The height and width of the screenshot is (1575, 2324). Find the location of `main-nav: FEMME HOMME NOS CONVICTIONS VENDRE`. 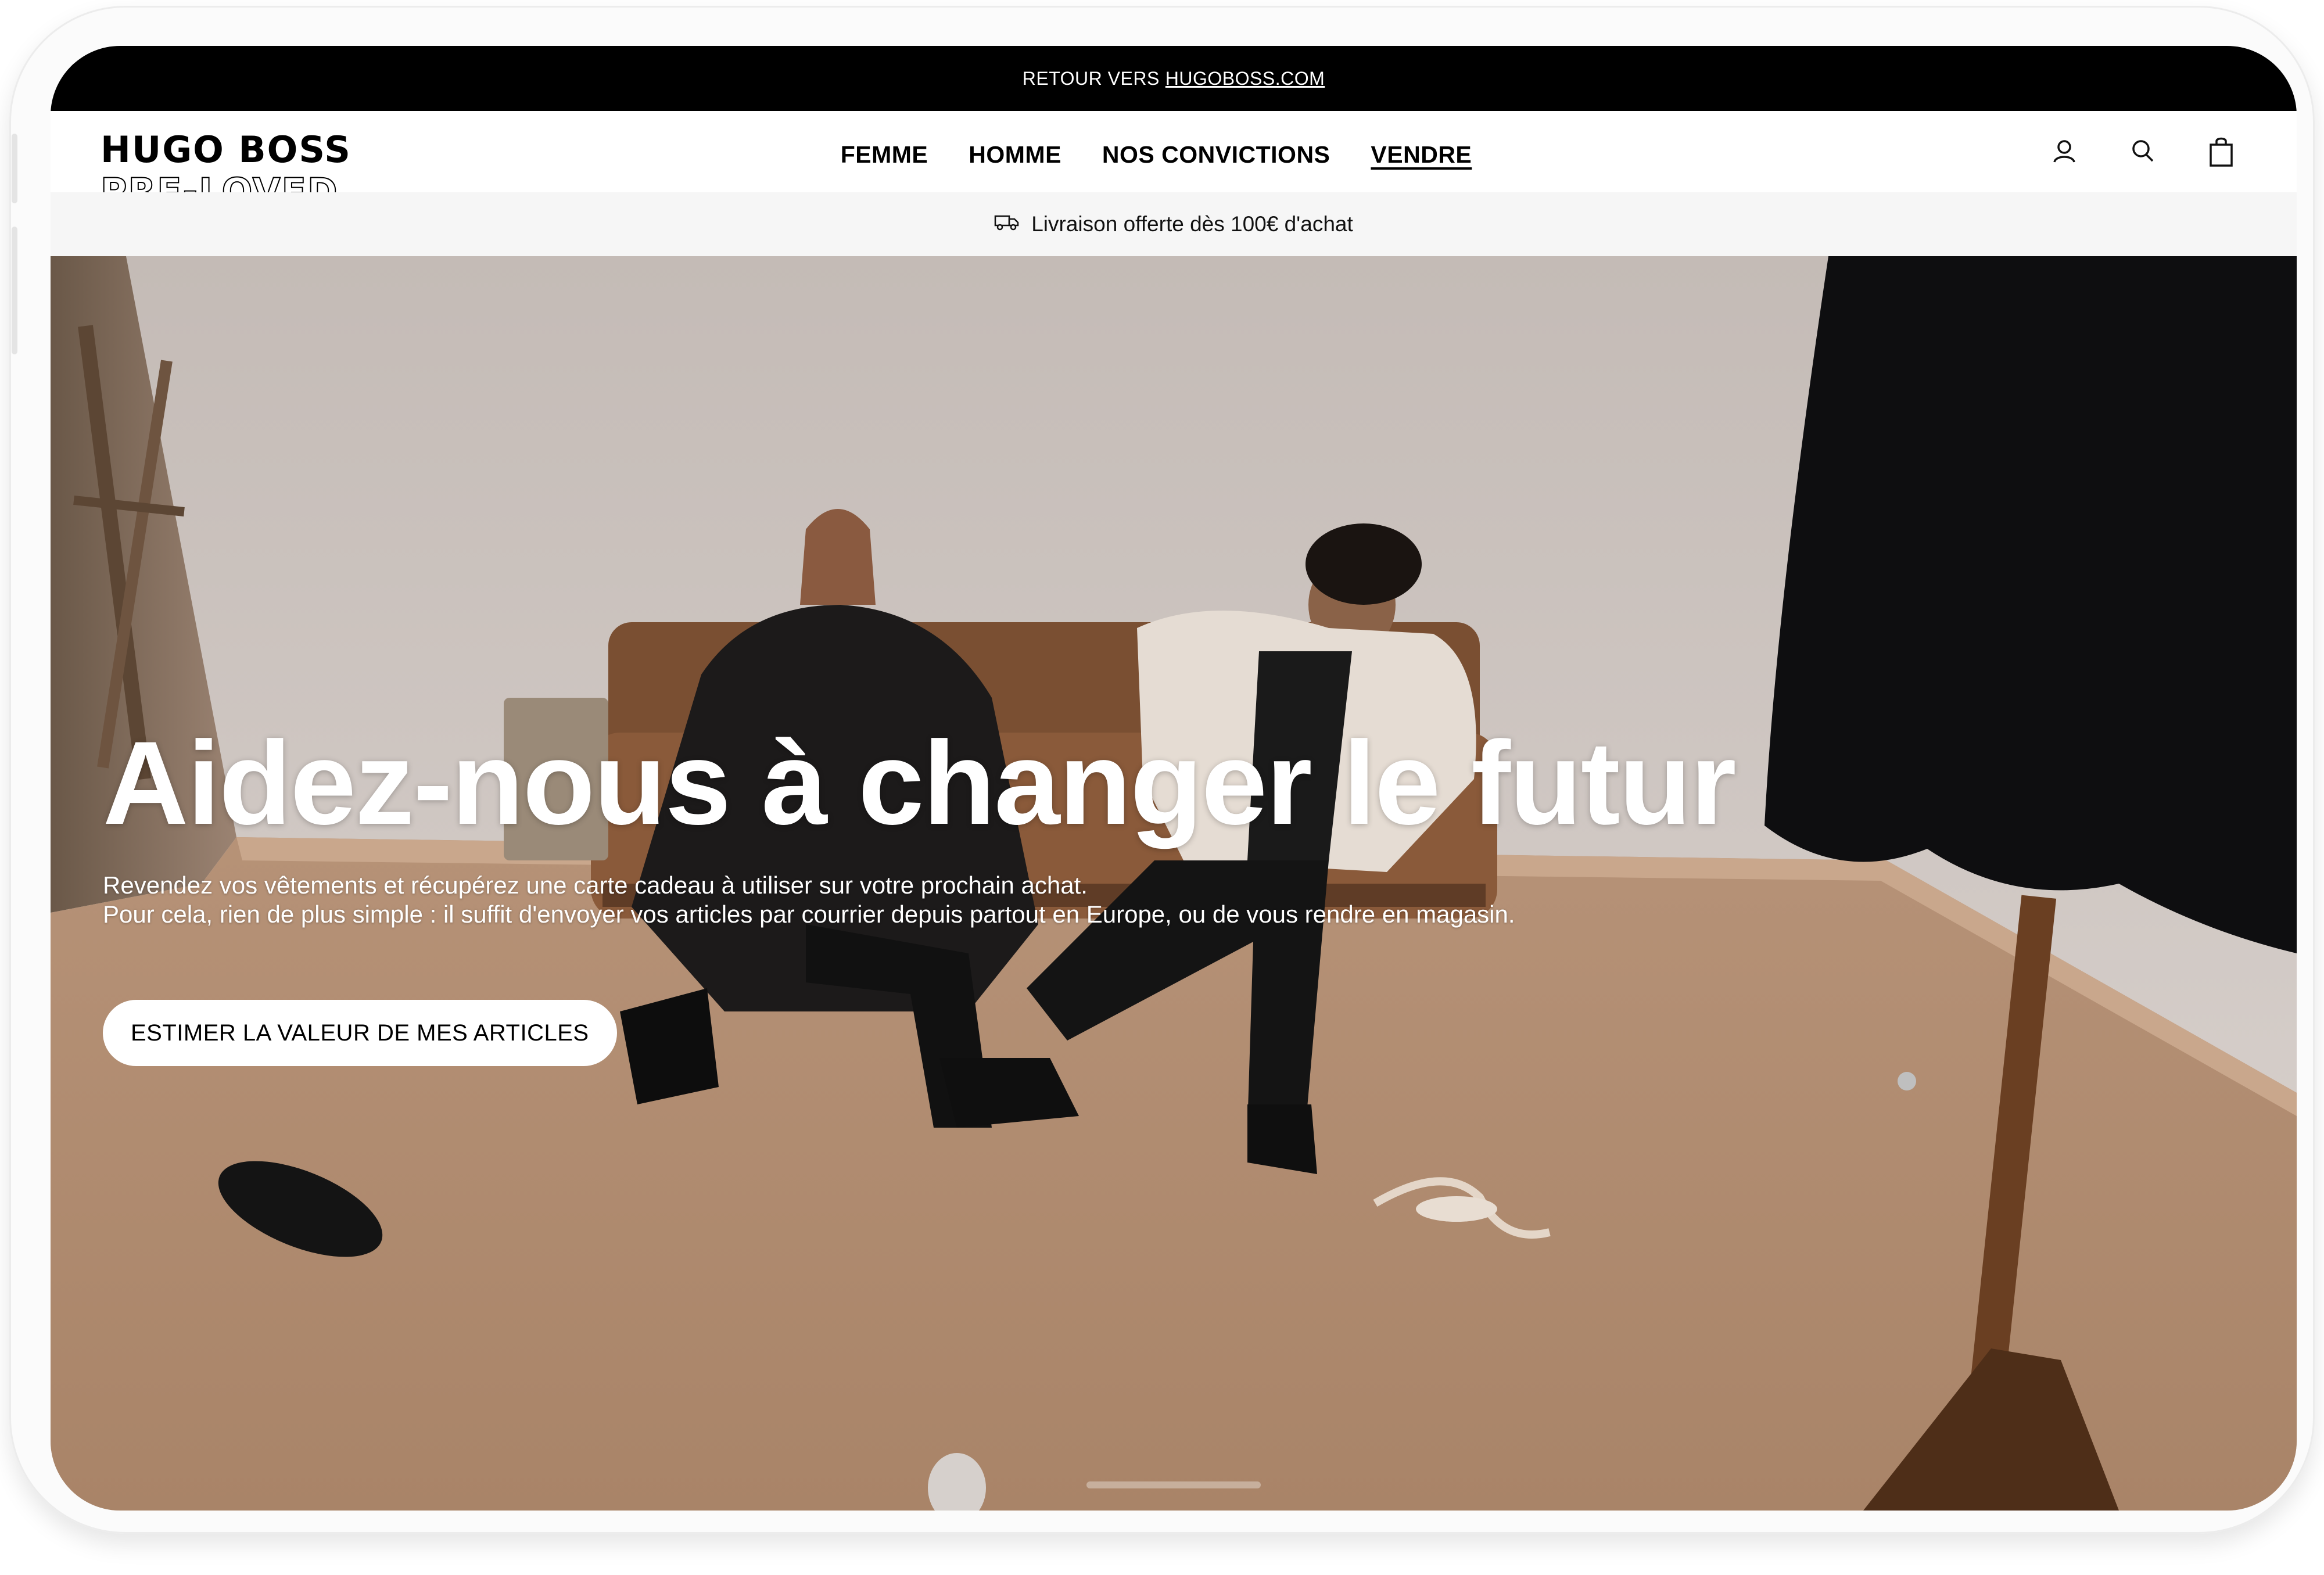

main-nav: FEMME HOMME NOS CONVICTIONS VENDRE is located at coordinates (1174, 154).